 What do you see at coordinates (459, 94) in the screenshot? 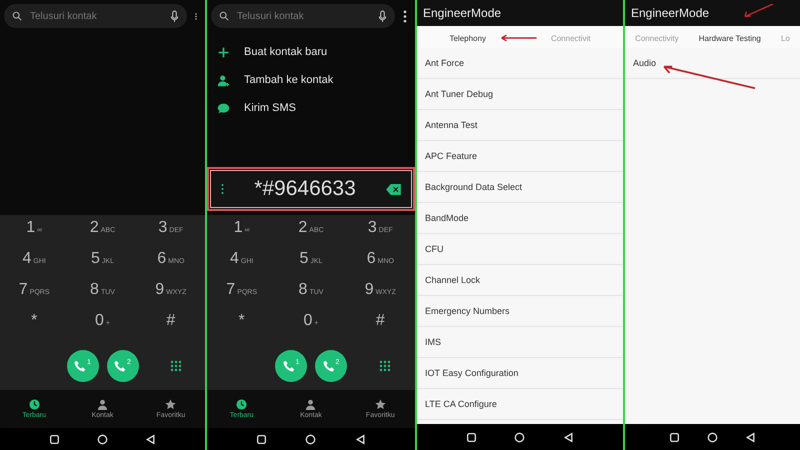
I see `menu-item: Ant Tuner Debug` at bounding box center [459, 94].